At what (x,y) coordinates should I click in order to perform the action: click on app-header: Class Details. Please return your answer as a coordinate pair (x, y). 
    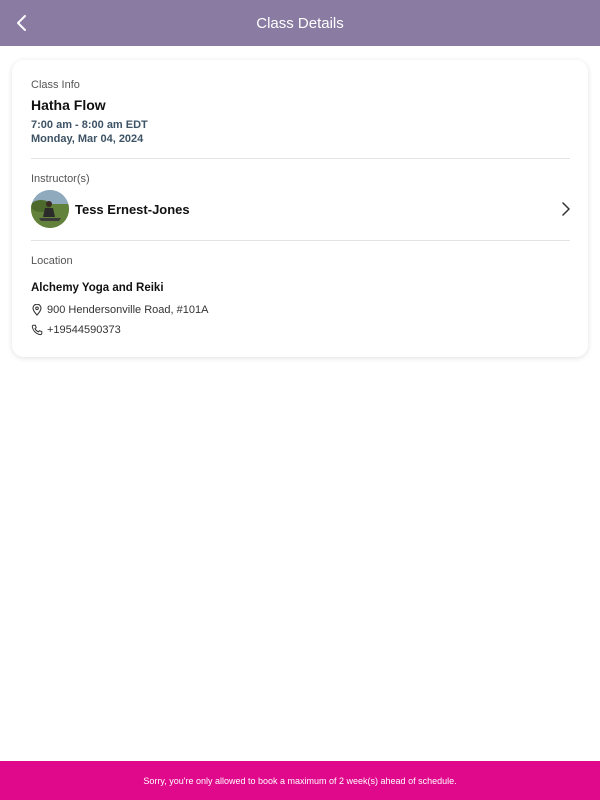
    Looking at the image, I should click on (300, 23).